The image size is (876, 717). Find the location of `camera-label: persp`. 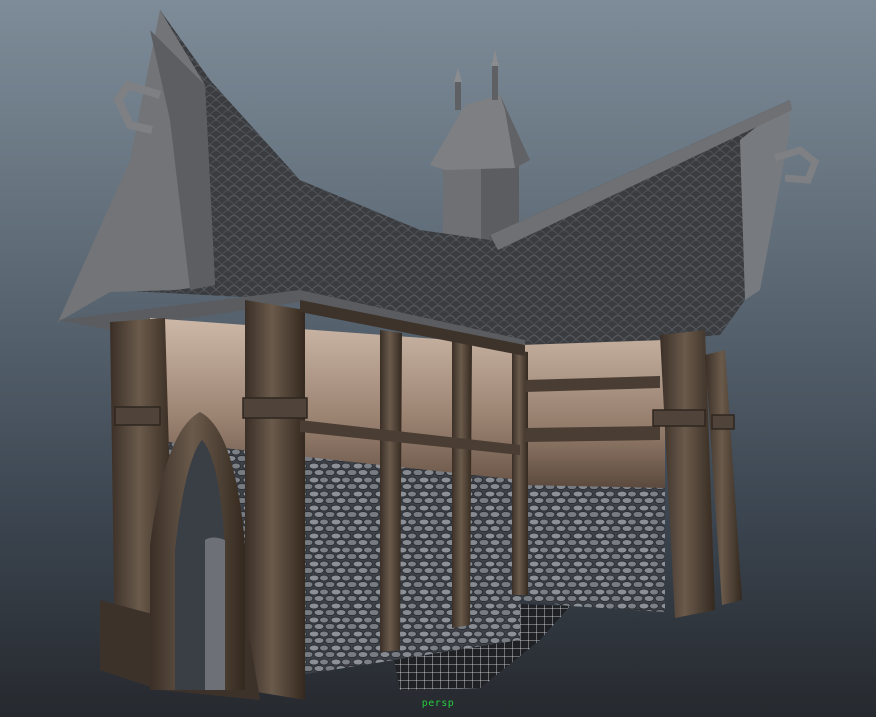

camera-label: persp is located at coordinates (438, 703).